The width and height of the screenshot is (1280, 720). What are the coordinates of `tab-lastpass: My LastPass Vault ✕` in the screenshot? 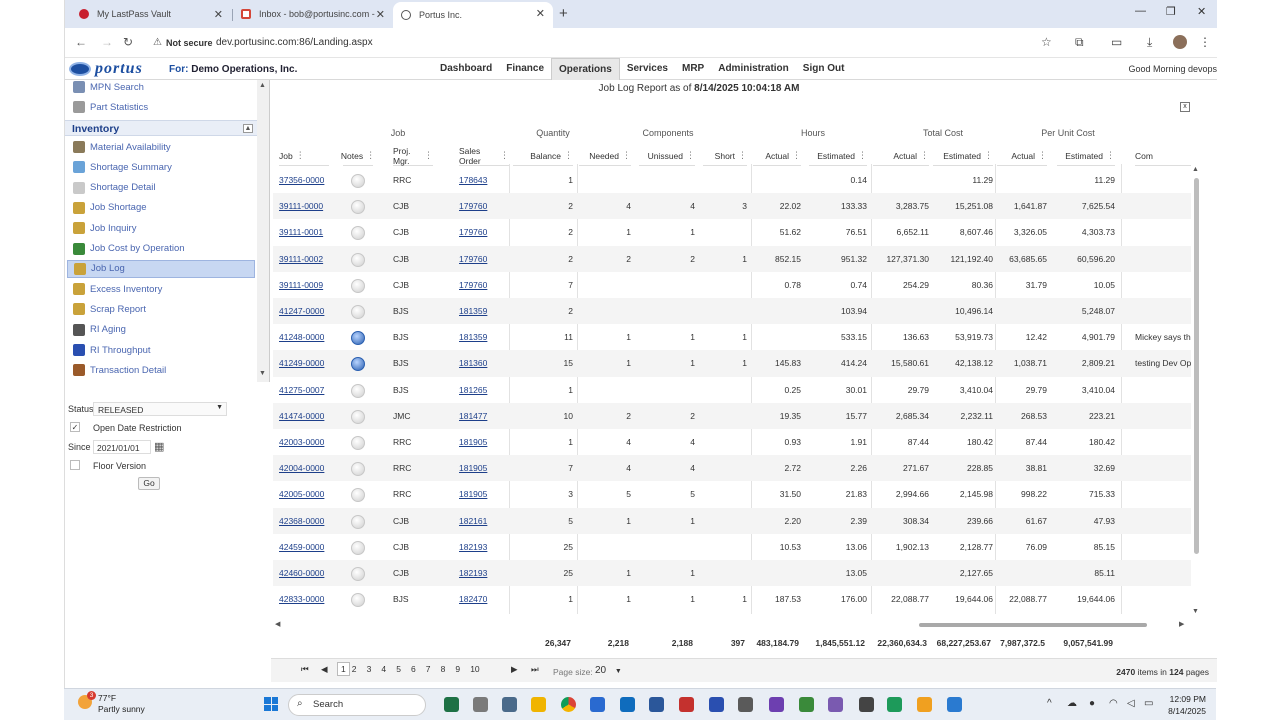 It's located at (151, 14).